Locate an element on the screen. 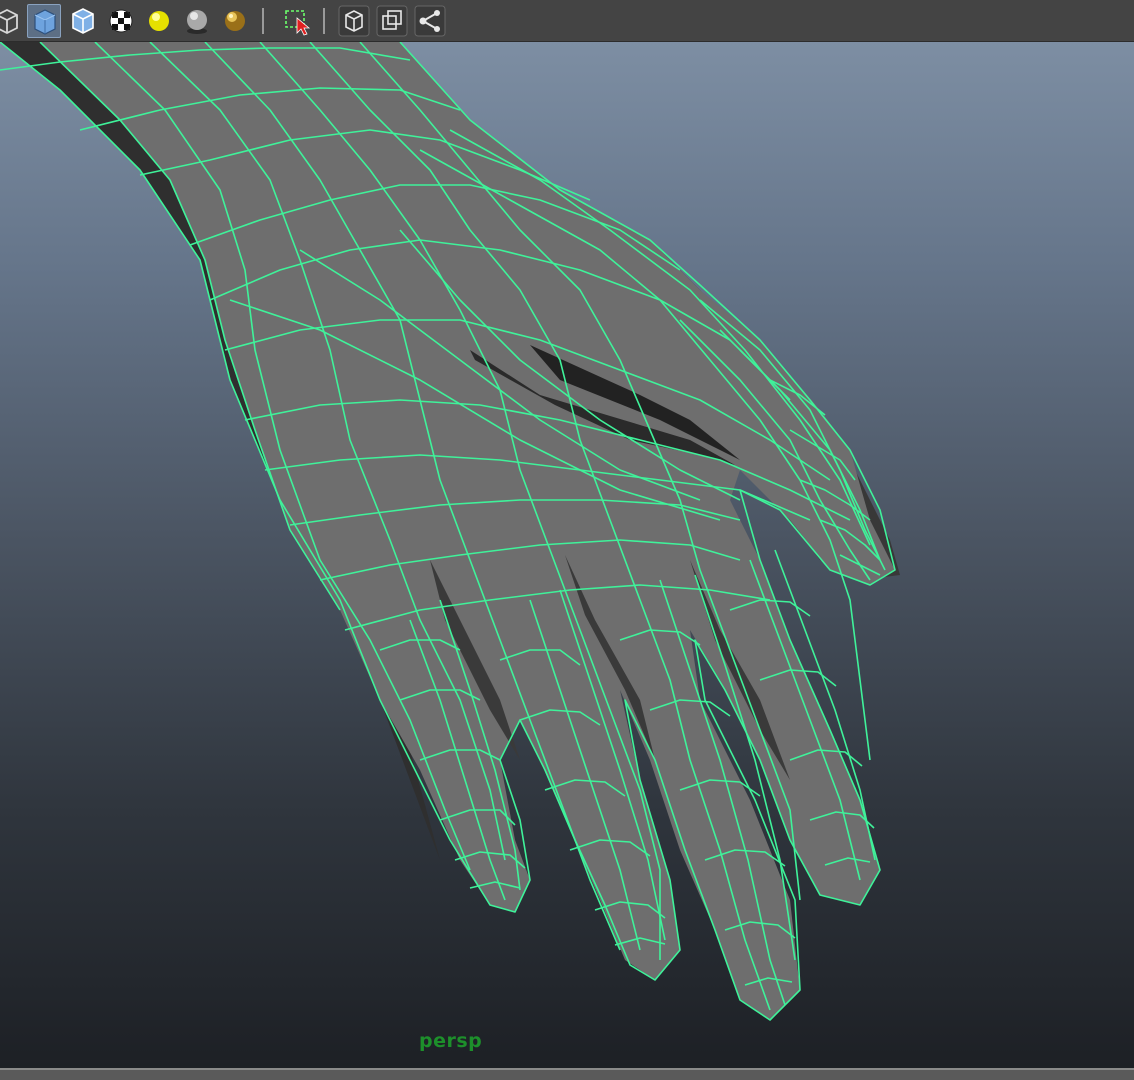 This screenshot has width=1134, height=1080. use-all-lights-icon is located at coordinates (159, 21).